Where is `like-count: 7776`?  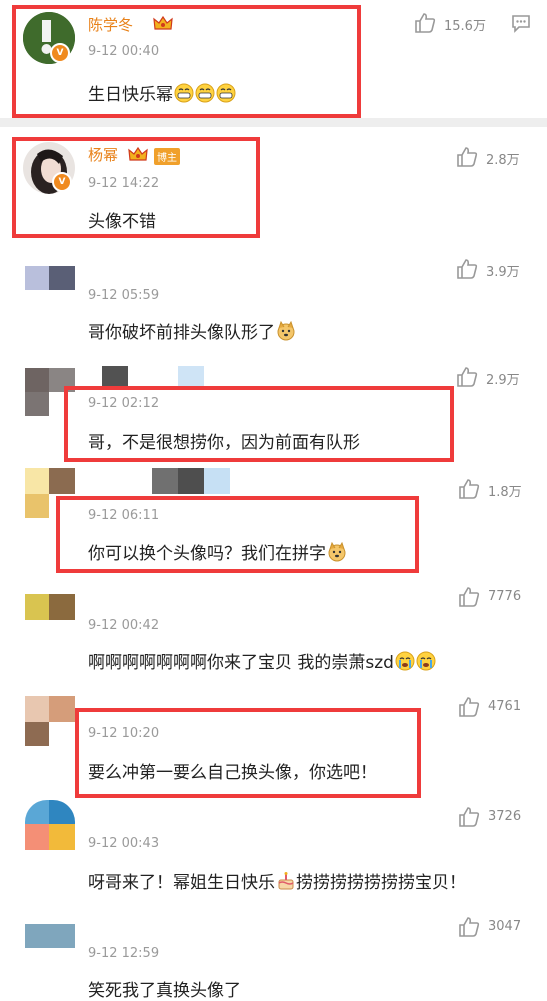
like-count: 7776 is located at coordinates (505, 596).